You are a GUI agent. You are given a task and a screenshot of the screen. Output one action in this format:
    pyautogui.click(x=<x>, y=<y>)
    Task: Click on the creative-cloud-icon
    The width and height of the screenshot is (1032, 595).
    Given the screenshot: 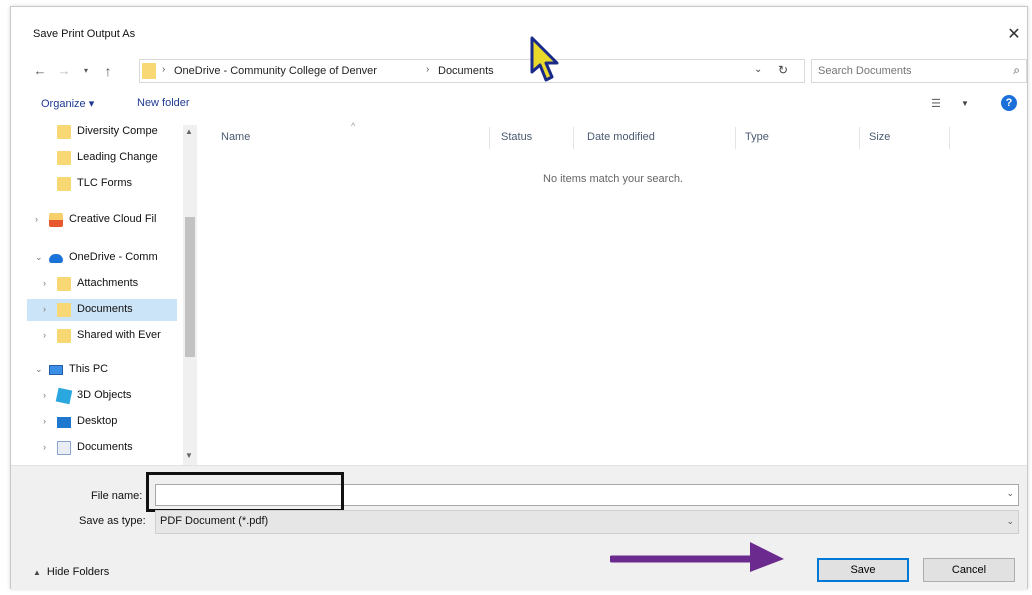 What is the action you would take?
    pyautogui.click(x=56, y=220)
    